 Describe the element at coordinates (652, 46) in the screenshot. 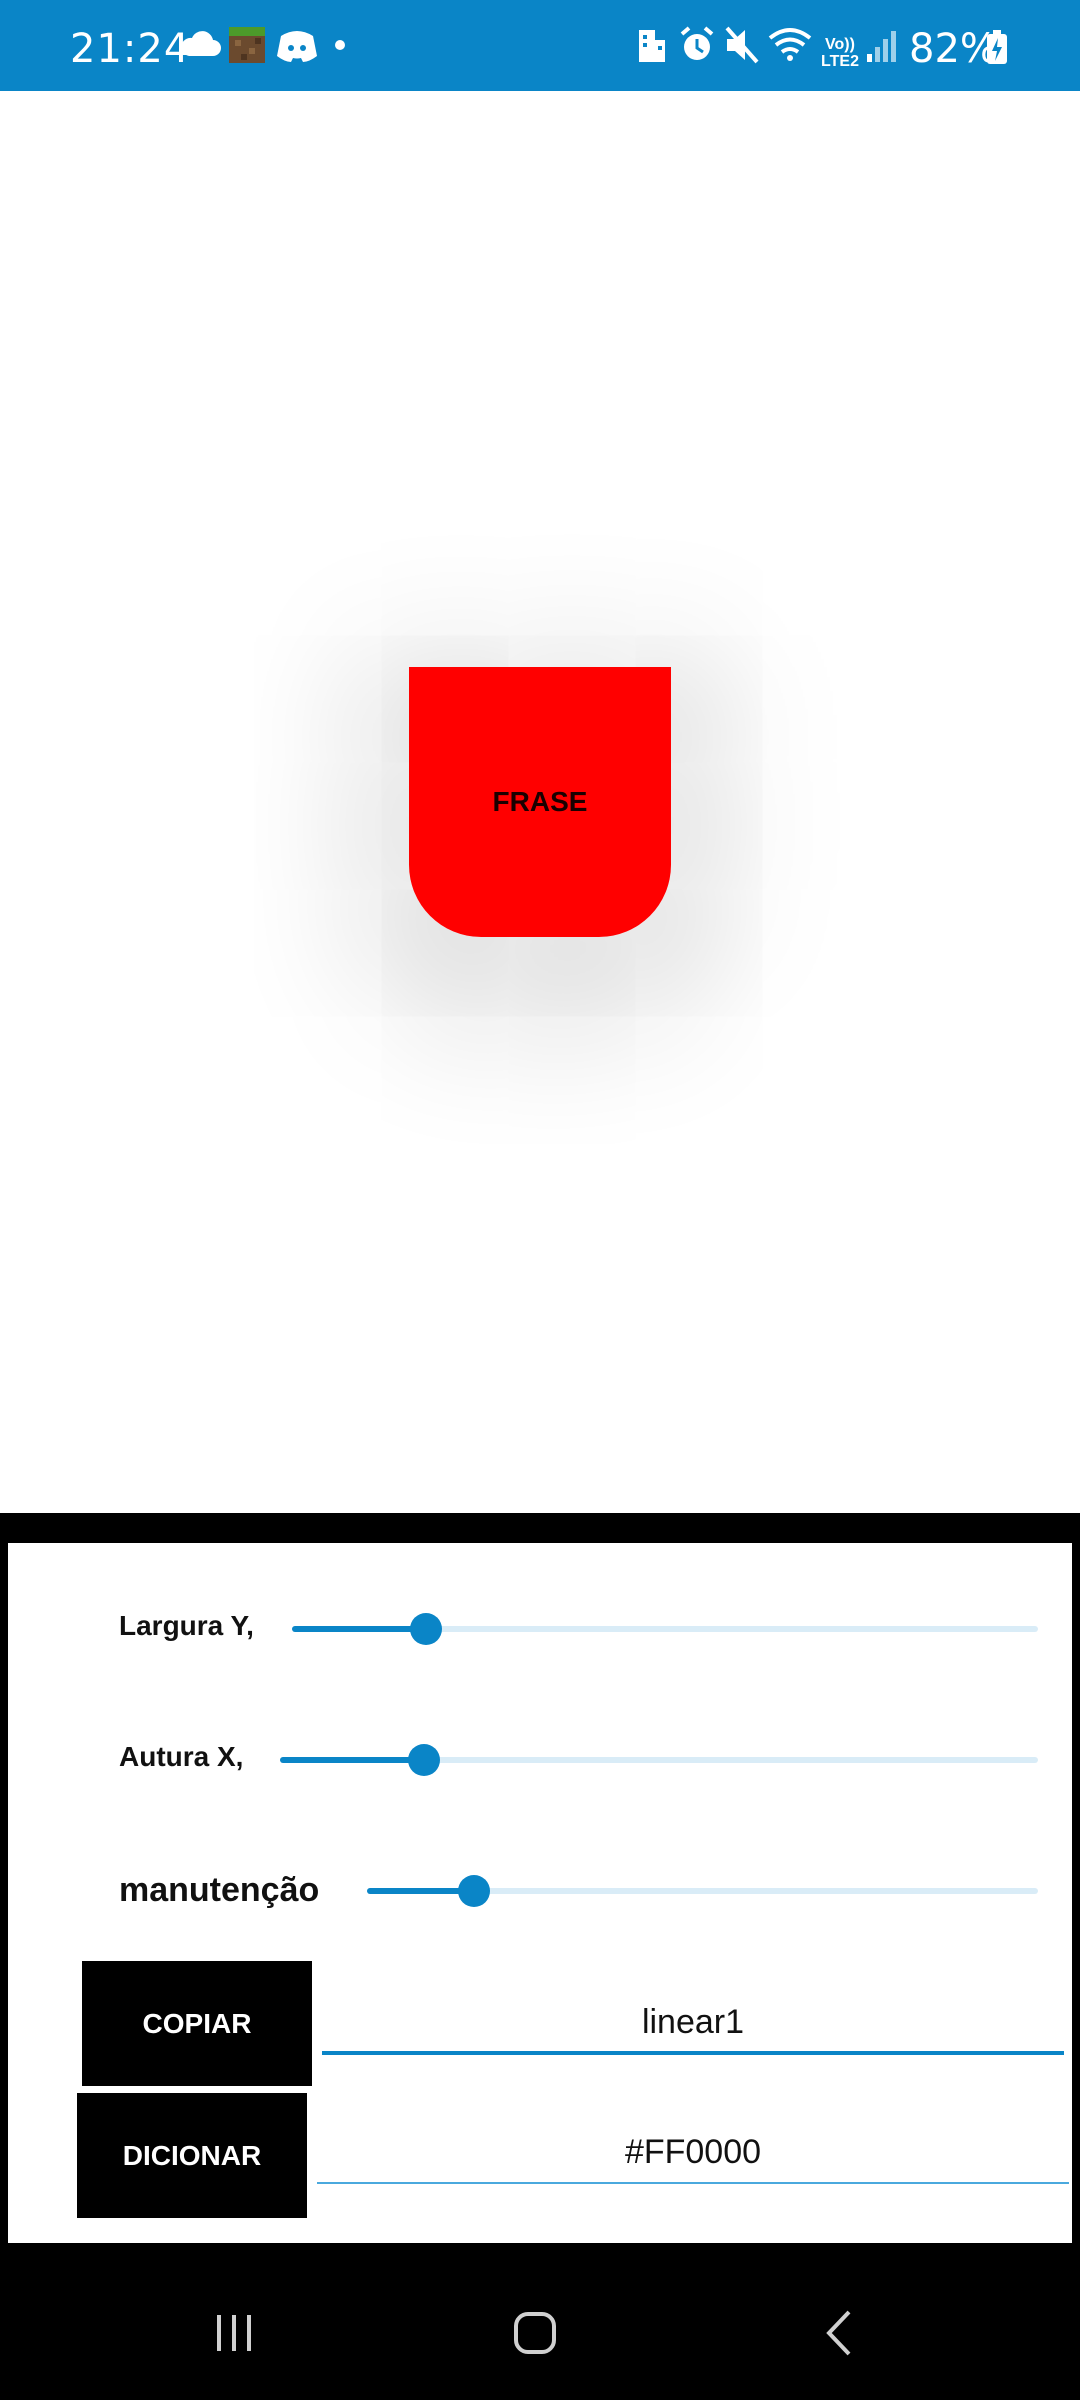

I see `building-icon` at that location.